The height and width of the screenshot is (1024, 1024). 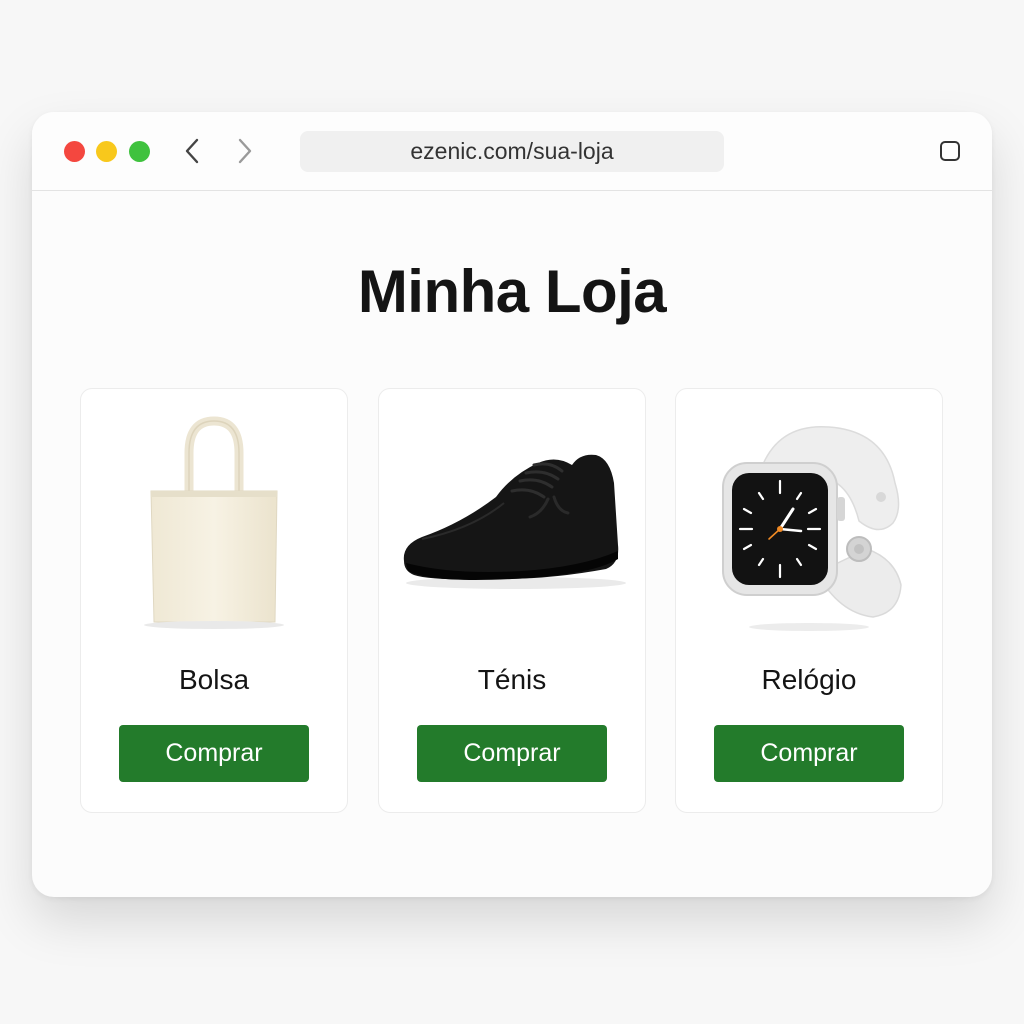 What do you see at coordinates (139, 151) in the screenshot?
I see `maximize-window-button` at bounding box center [139, 151].